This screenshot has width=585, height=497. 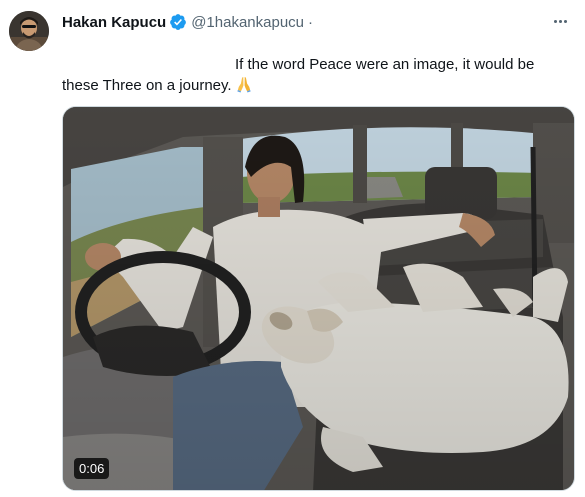 What do you see at coordinates (247, 22) in the screenshot?
I see `author-handle: @1hakankapucu` at bounding box center [247, 22].